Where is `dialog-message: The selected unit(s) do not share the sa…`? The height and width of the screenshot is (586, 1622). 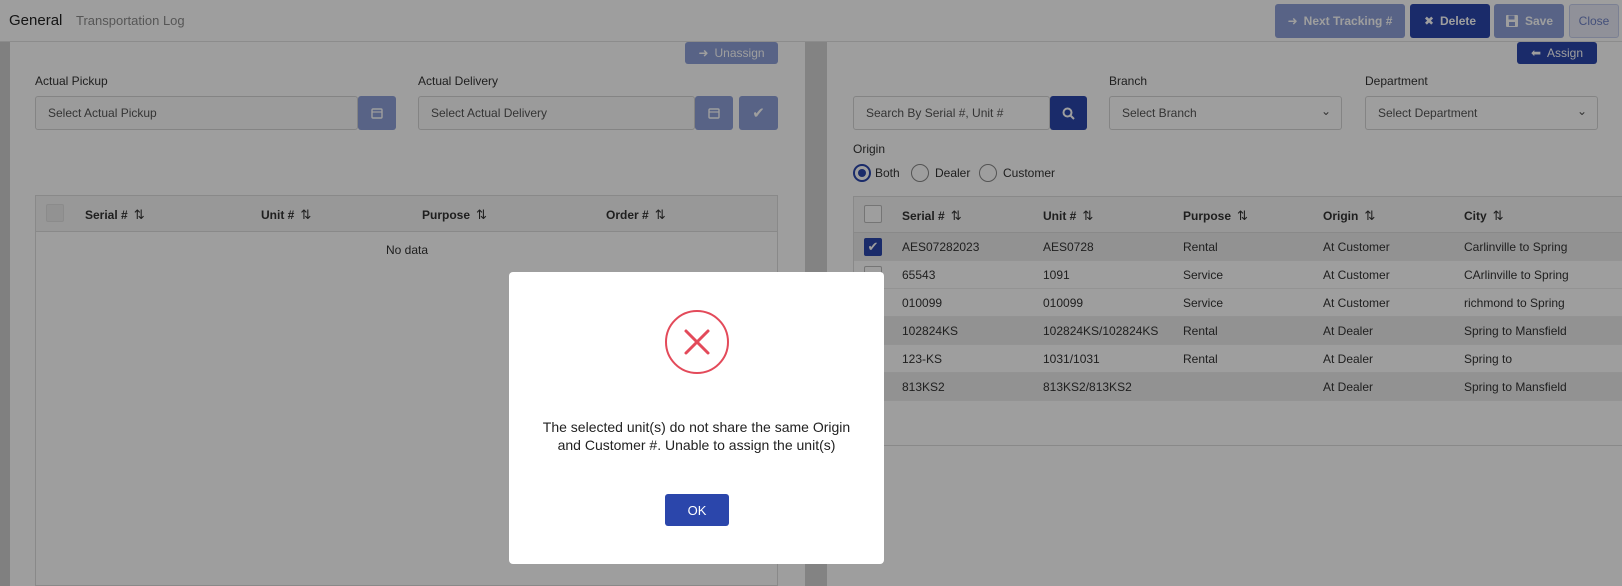
dialog-message: The selected unit(s) do not share the sa… is located at coordinates (696, 436).